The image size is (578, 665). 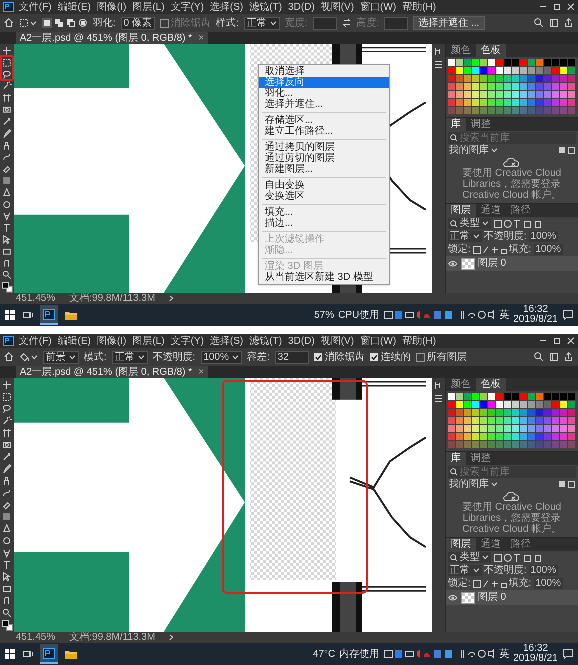 I want to click on photoshop-app-icon, so click(x=49, y=315).